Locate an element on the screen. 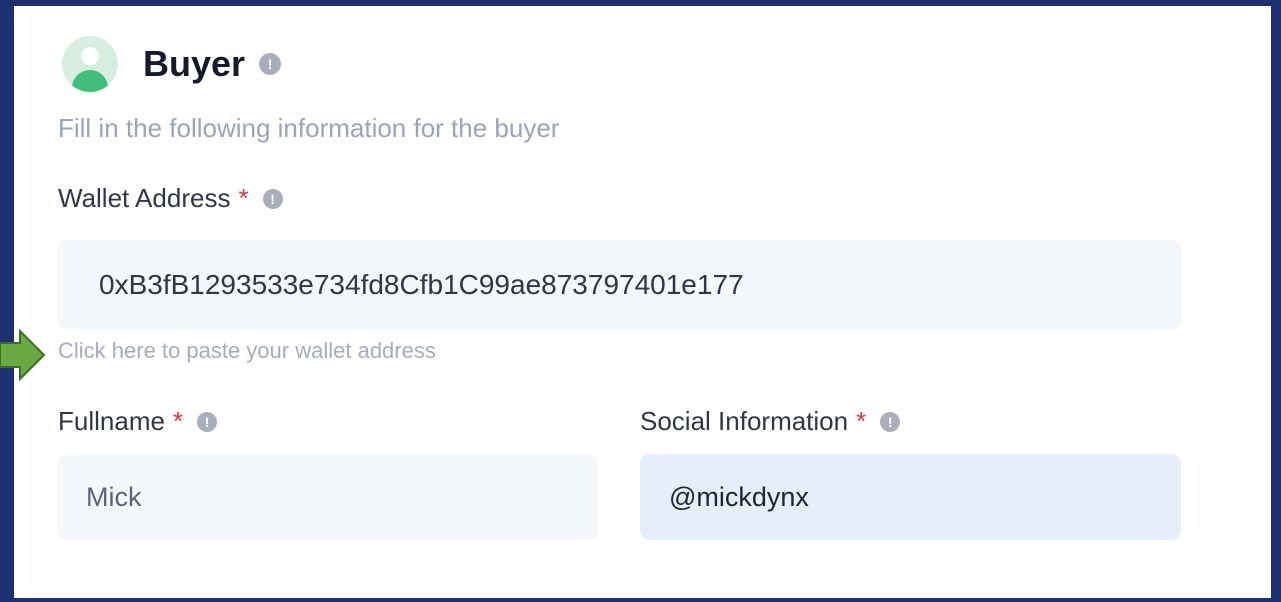 The image size is (1281, 602). wallet-address-label: Wallet Address * ! is located at coordinates (170, 198).